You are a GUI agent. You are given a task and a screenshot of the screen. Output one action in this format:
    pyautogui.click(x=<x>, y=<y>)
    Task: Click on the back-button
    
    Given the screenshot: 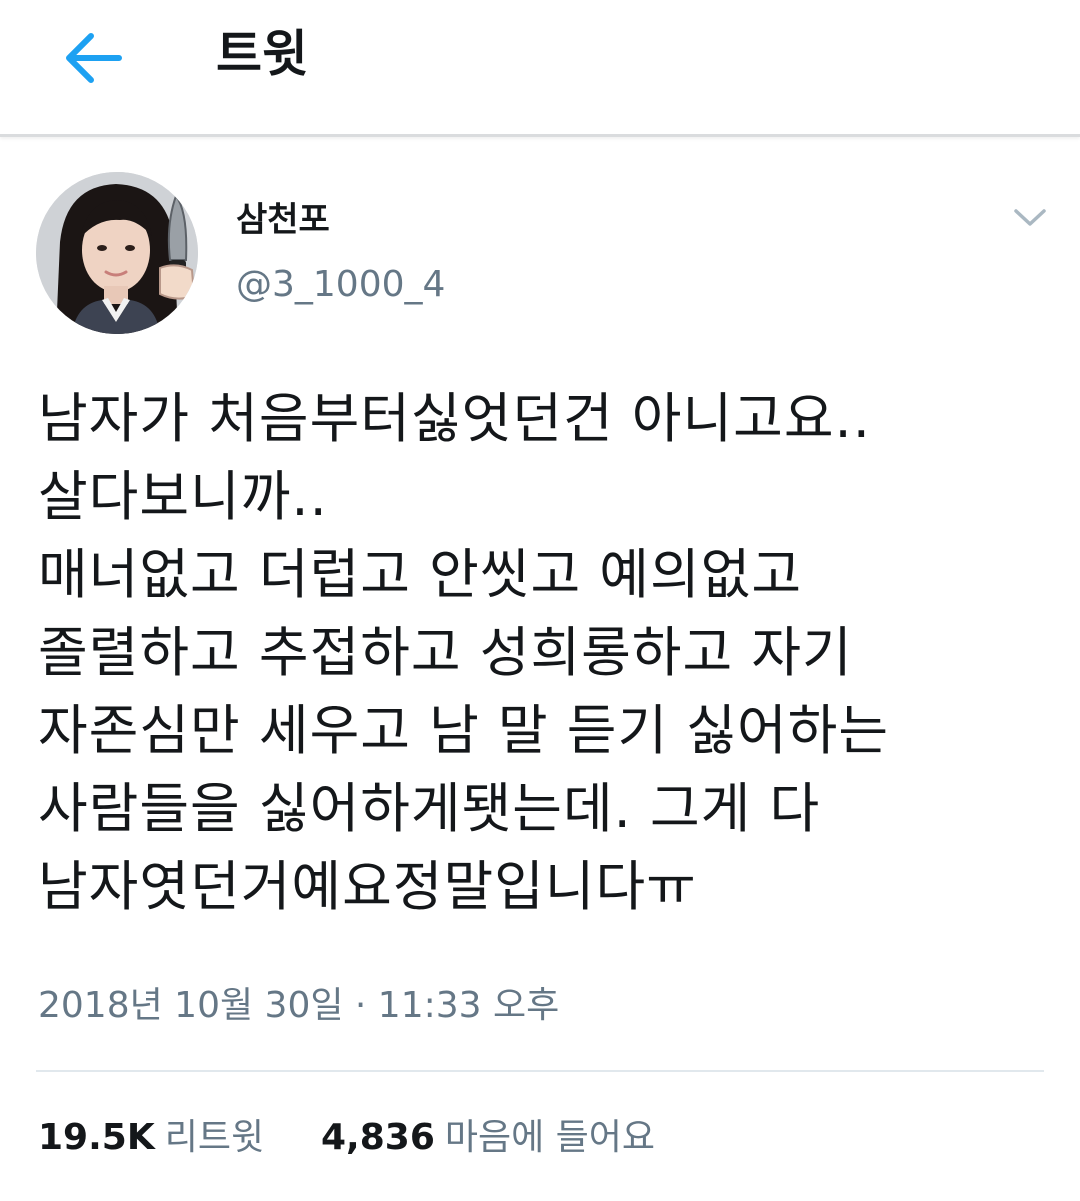 What is the action you would take?
    pyautogui.click(x=92, y=58)
    